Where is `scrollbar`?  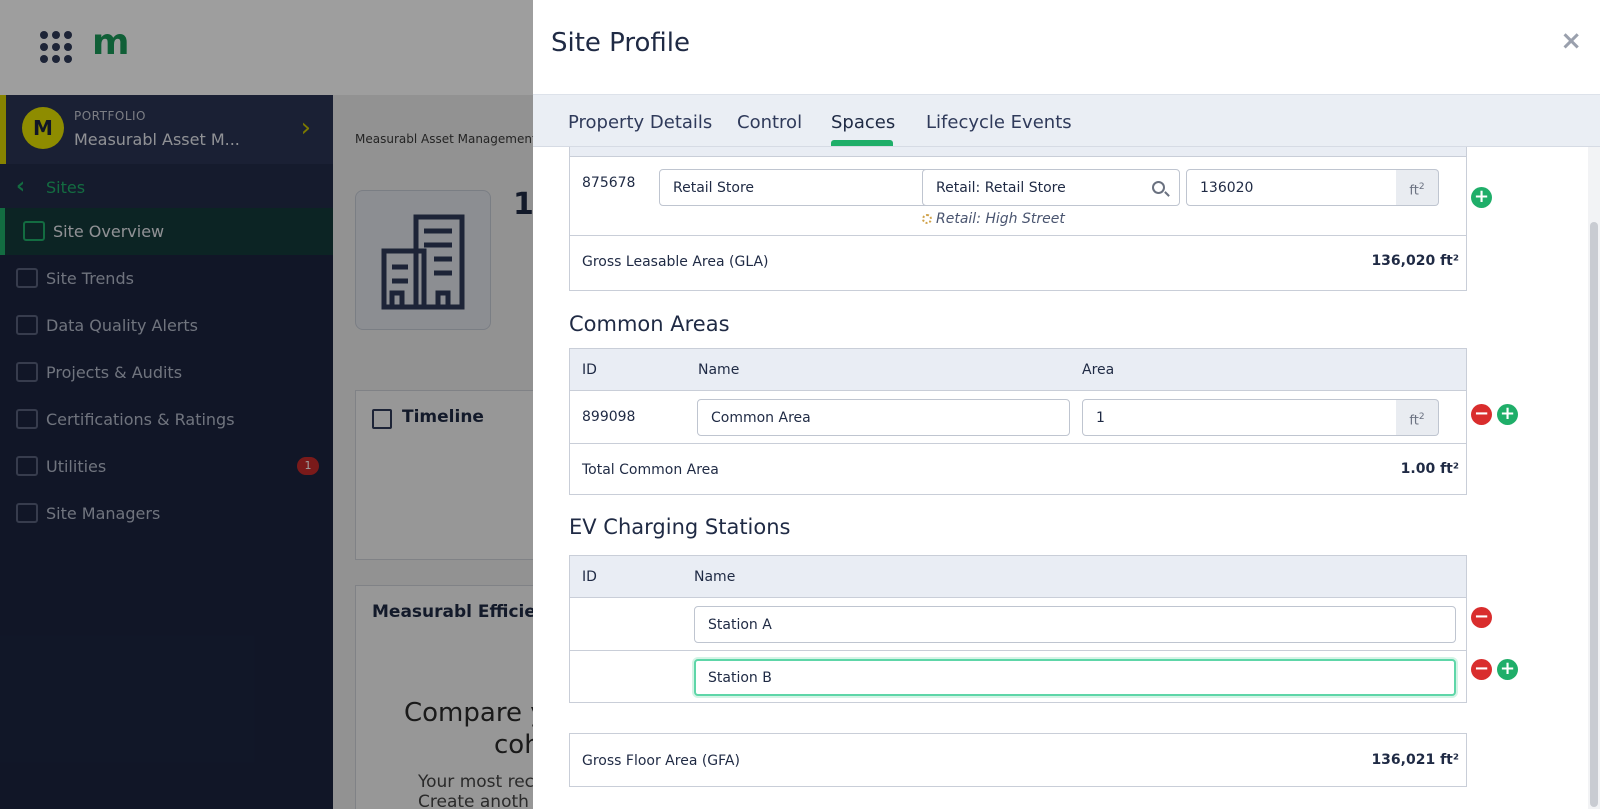
scrollbar is located at coordinates (1594, 478).